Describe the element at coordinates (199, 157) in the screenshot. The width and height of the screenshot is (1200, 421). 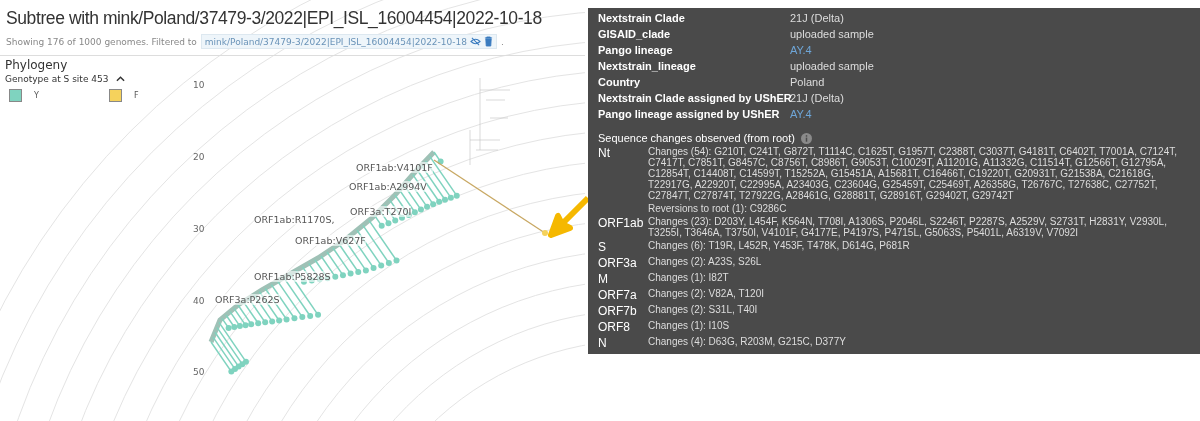
I see `axis-tick-label: 20` at that location.